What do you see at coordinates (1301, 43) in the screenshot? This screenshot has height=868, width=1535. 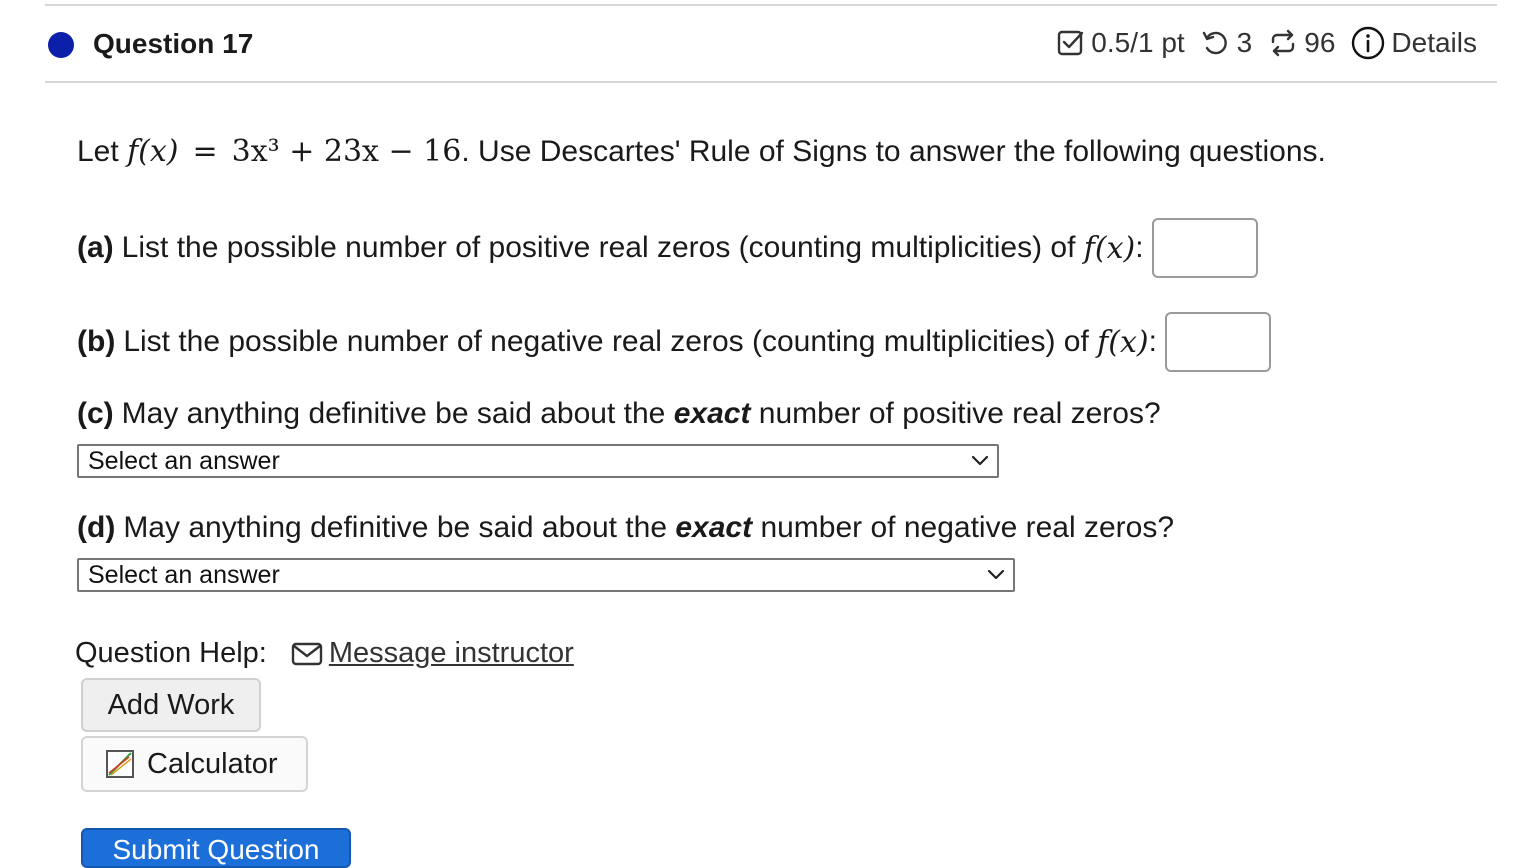 I see `submissions-group: 96` at bounding box center [1301, 43].